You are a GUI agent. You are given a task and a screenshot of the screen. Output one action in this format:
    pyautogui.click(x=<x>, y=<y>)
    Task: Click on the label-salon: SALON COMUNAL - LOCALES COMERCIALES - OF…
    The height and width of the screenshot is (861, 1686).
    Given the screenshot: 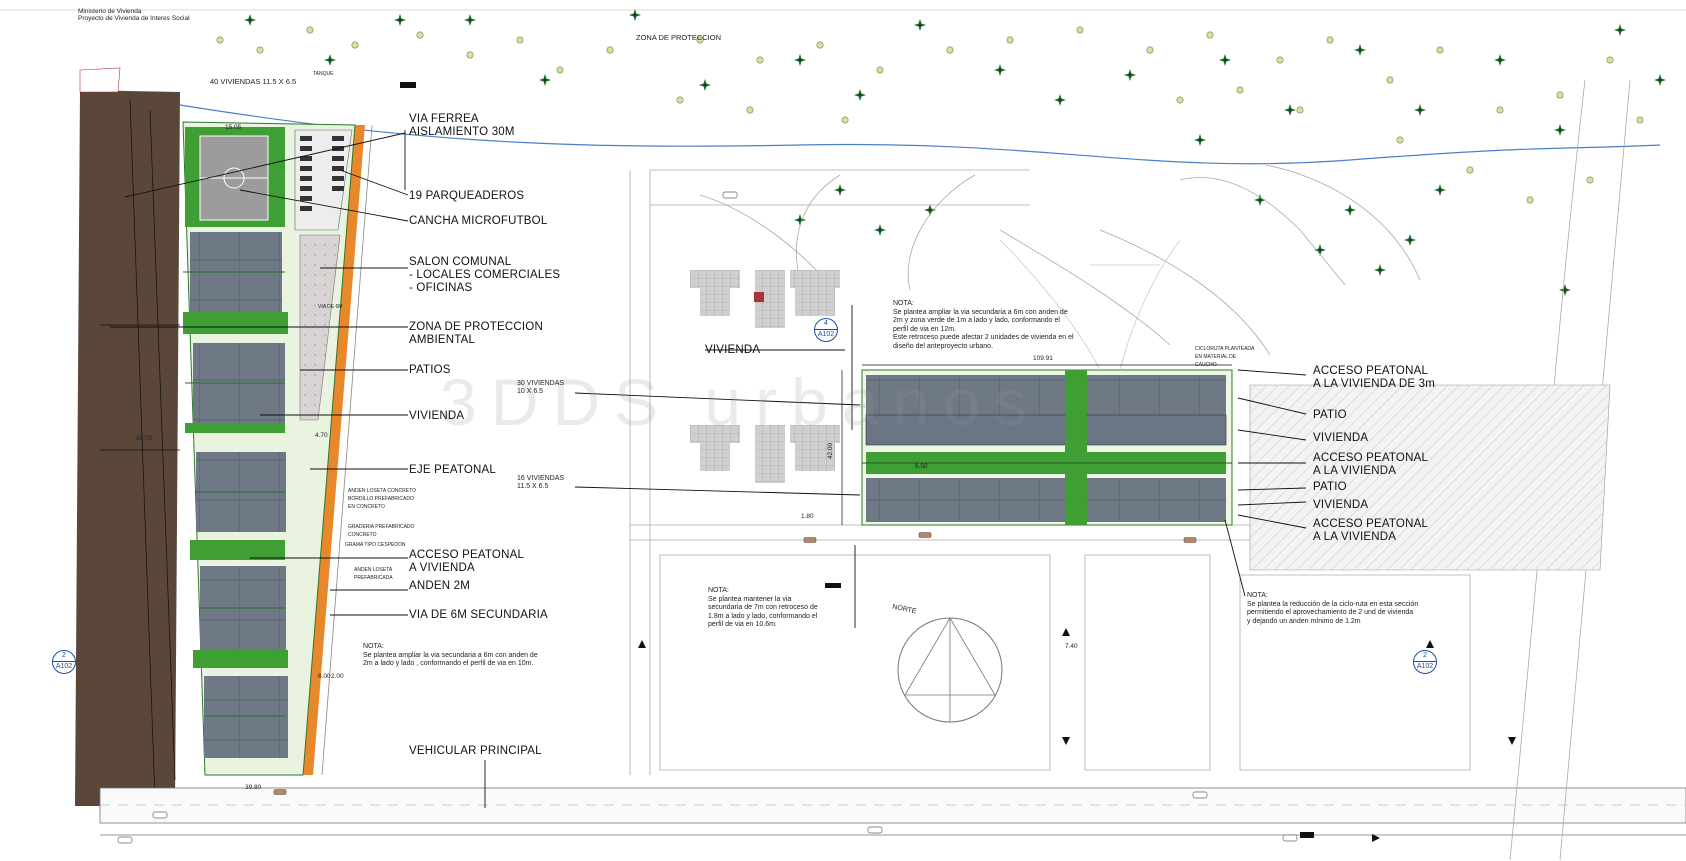 What is the action you would take?
    pyautogui.click(x=485, y=275)
    